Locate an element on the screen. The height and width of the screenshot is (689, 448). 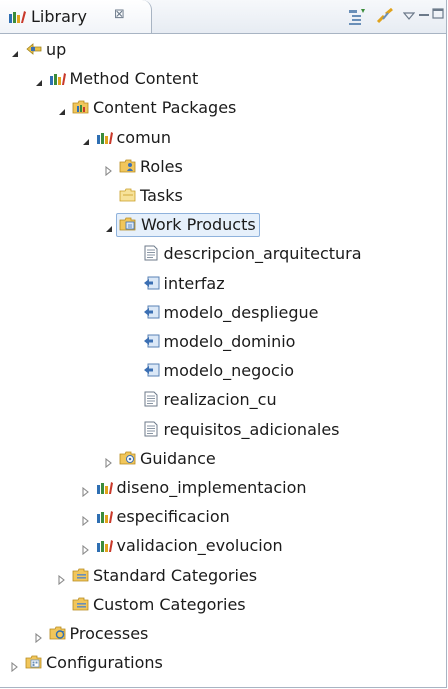
tree-node-label: modelo_despliegue is located at coordinates (241, 312).